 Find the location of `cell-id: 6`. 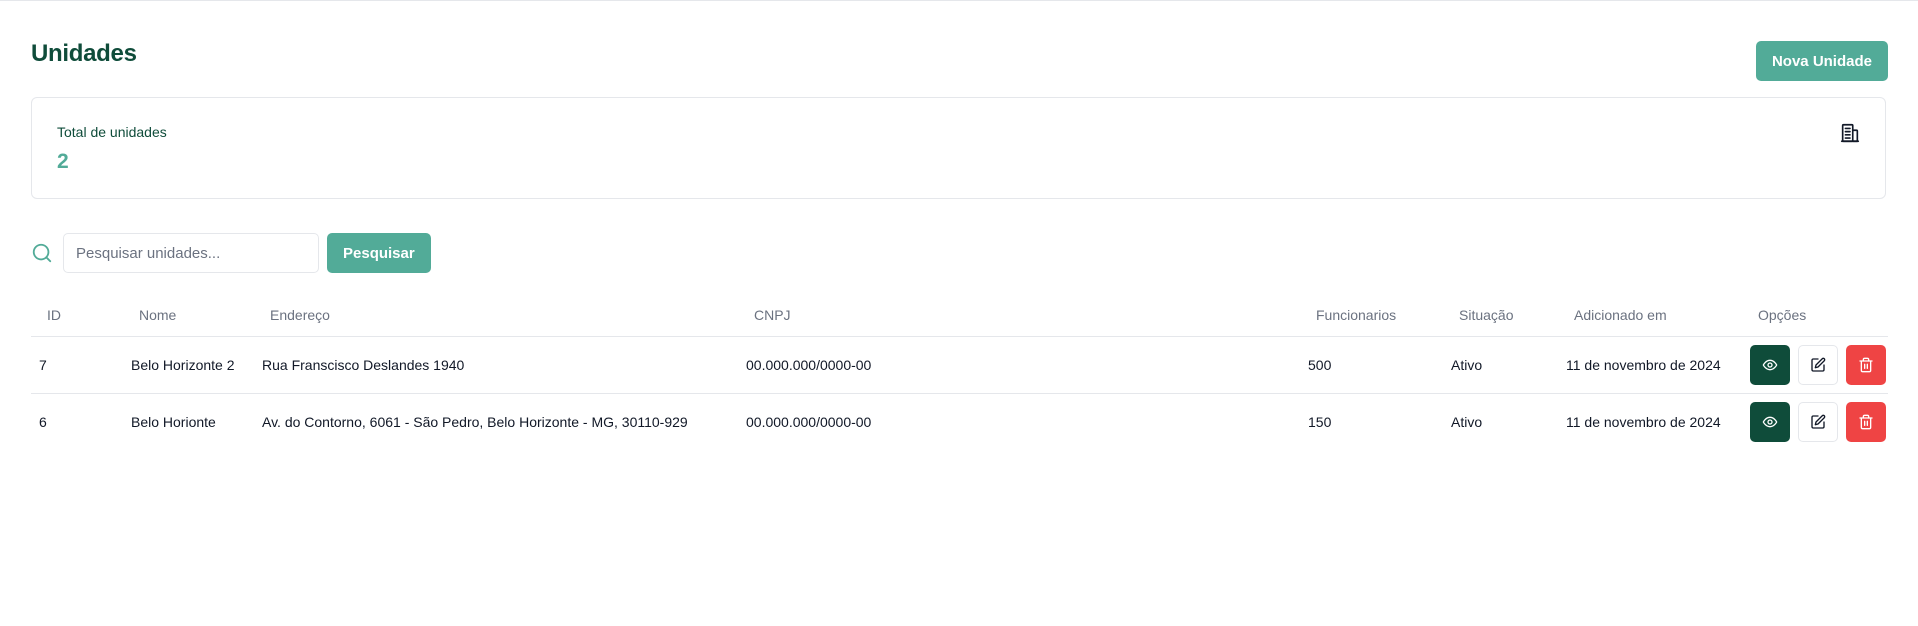

cell-id: 6 is located at coordinates (43, 422).